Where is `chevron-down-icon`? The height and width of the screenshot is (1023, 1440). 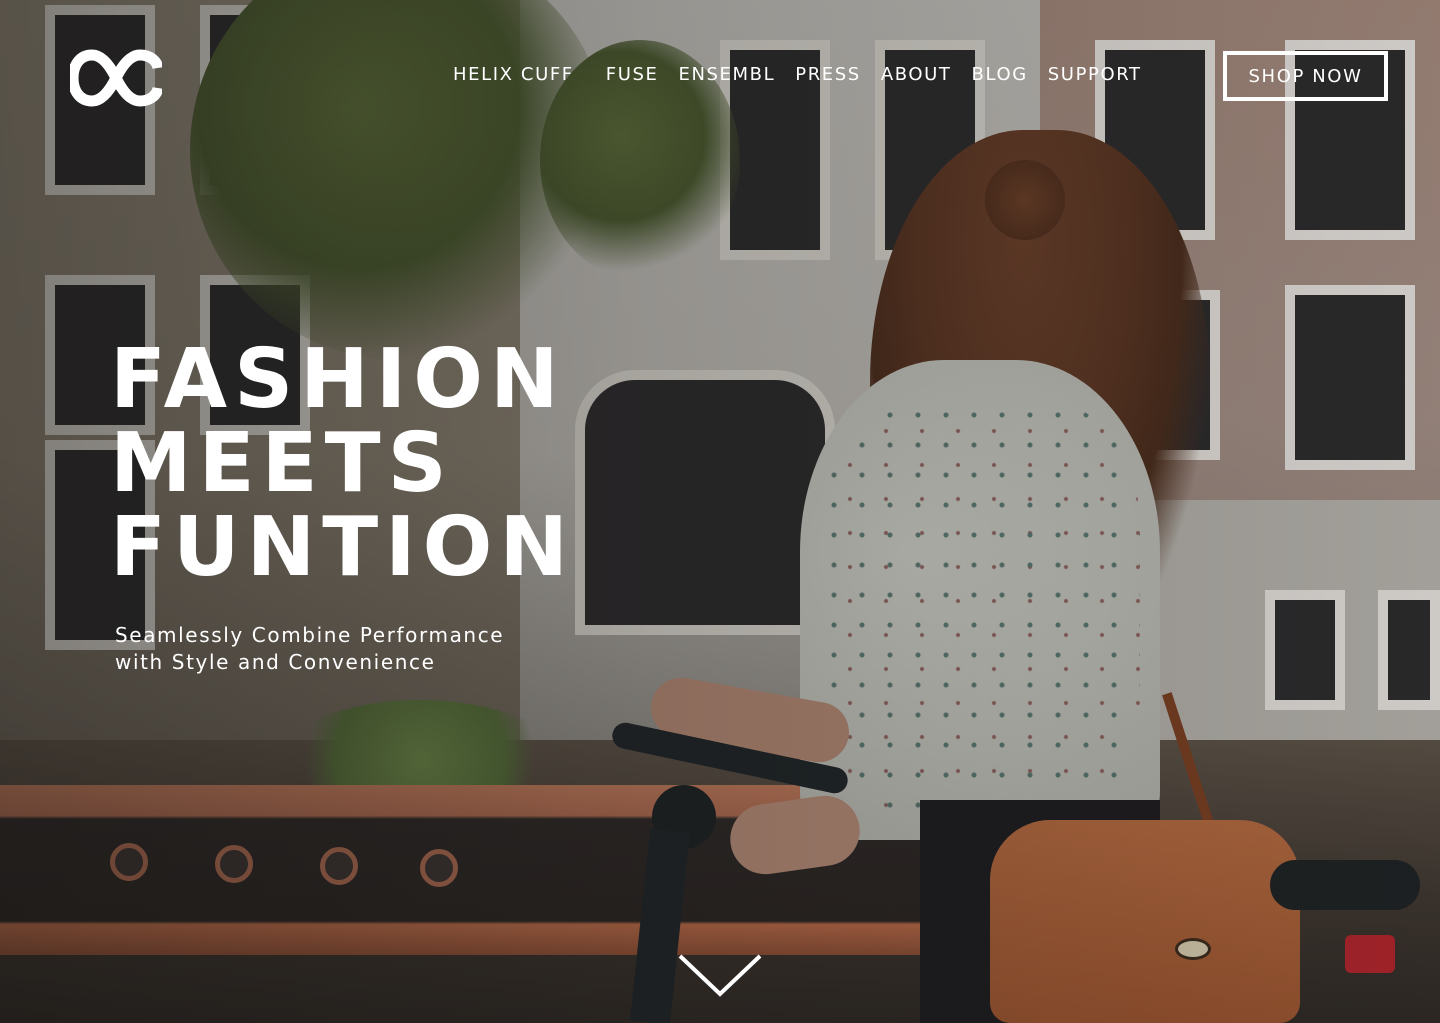
chevron-down-icon is located at coordinates (720, 976).